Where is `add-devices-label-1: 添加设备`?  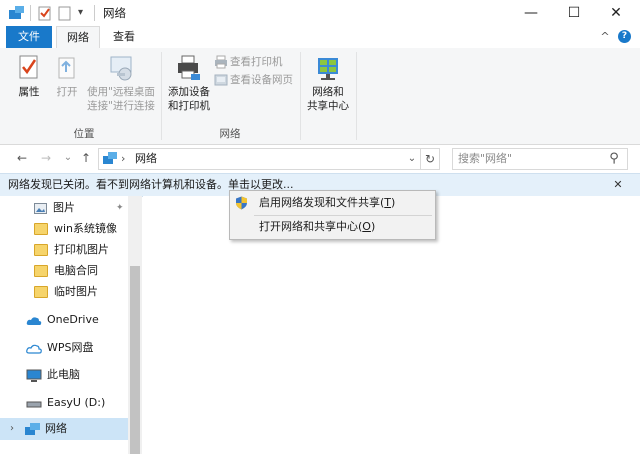
add-devices-label-1: 添加设备 is located at coordinates (189, 92).